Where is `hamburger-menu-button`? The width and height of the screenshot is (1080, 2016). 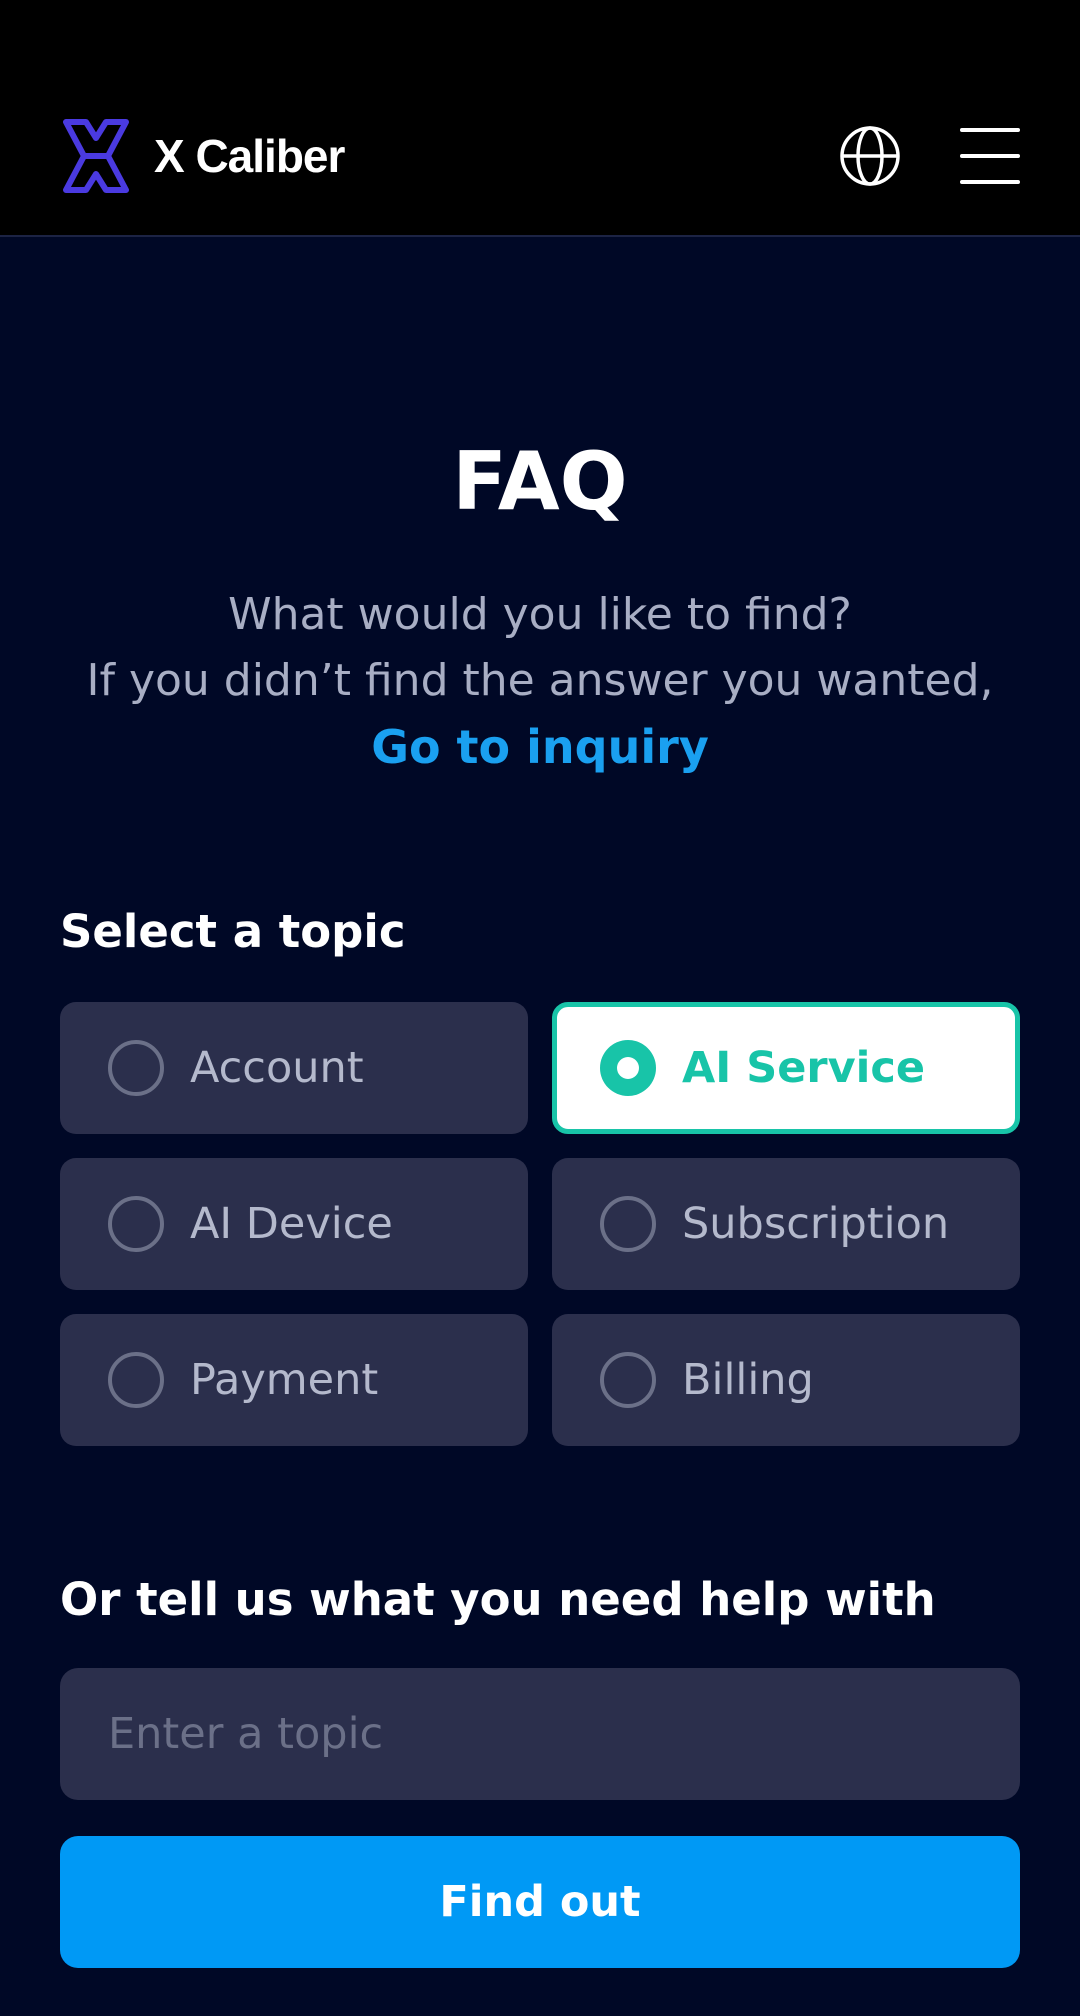
hamburger-menu-button is located at coordinates (990, 156).